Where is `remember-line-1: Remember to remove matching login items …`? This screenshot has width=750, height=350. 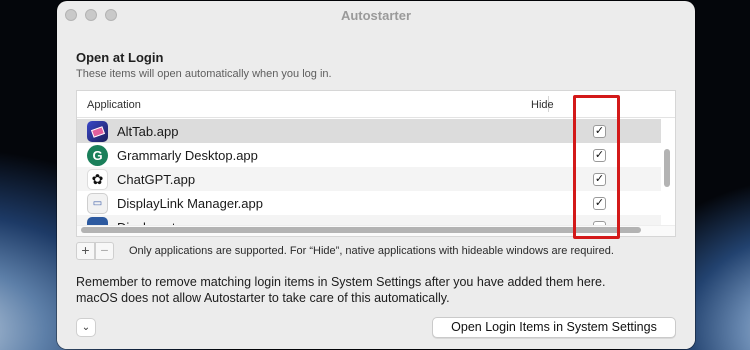 remember-line-1: Remember to remove matching login items … is located at coordinates (341, 282).